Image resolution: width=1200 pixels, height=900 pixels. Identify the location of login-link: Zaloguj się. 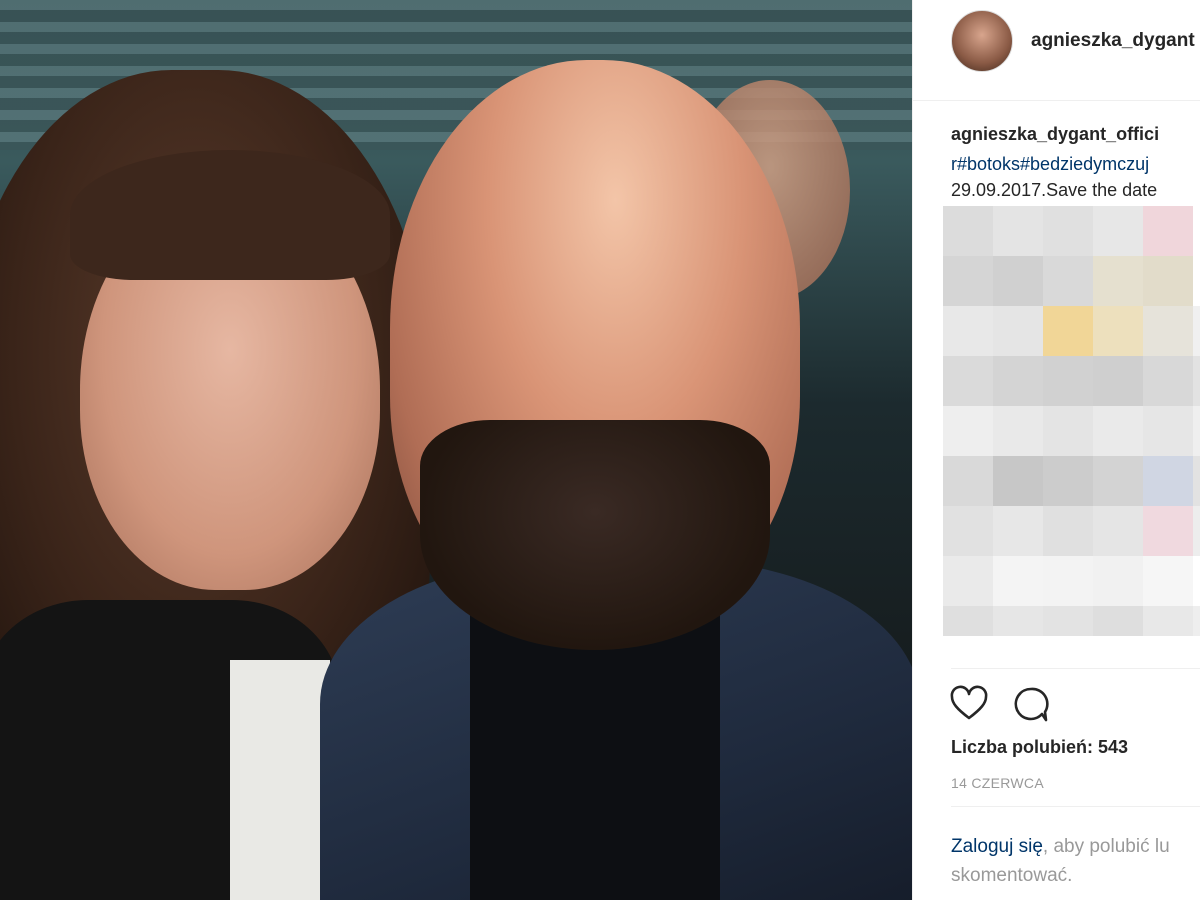
(997, 846).